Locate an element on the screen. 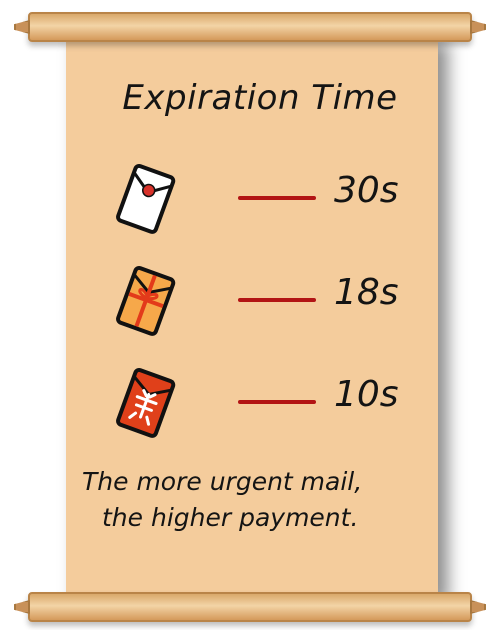 This screenshot has width=502, height=630. expiration-row-white: 30s is located at coordinates (261, 198).